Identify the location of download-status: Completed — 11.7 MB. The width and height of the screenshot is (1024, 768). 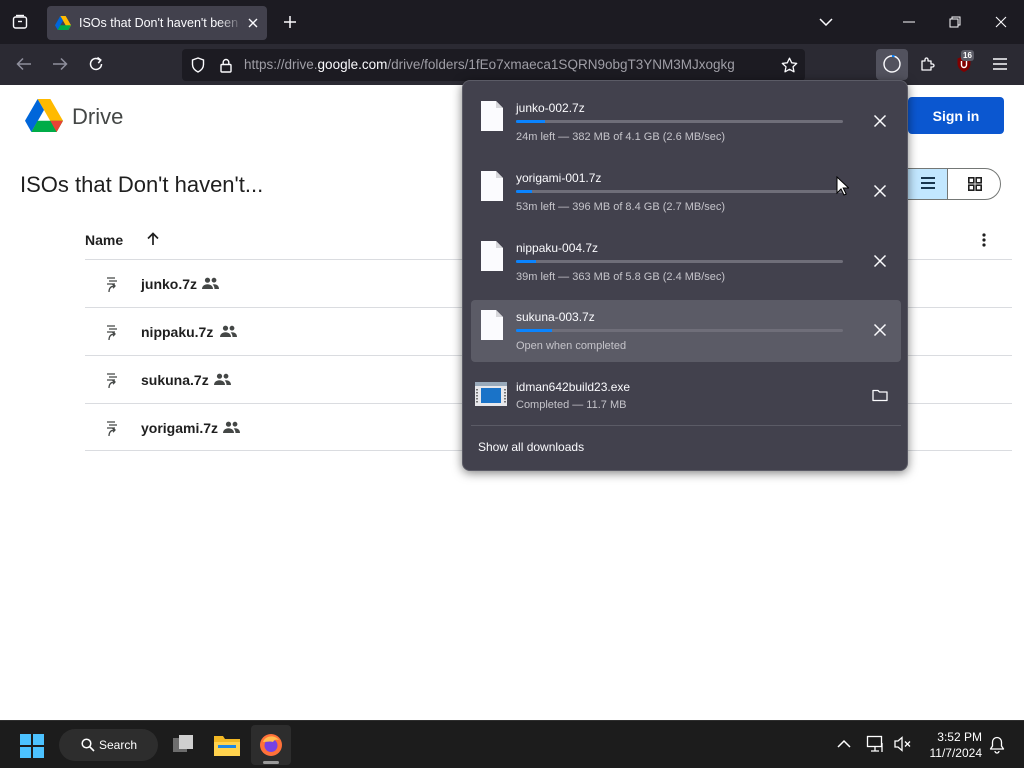
(571, 405).